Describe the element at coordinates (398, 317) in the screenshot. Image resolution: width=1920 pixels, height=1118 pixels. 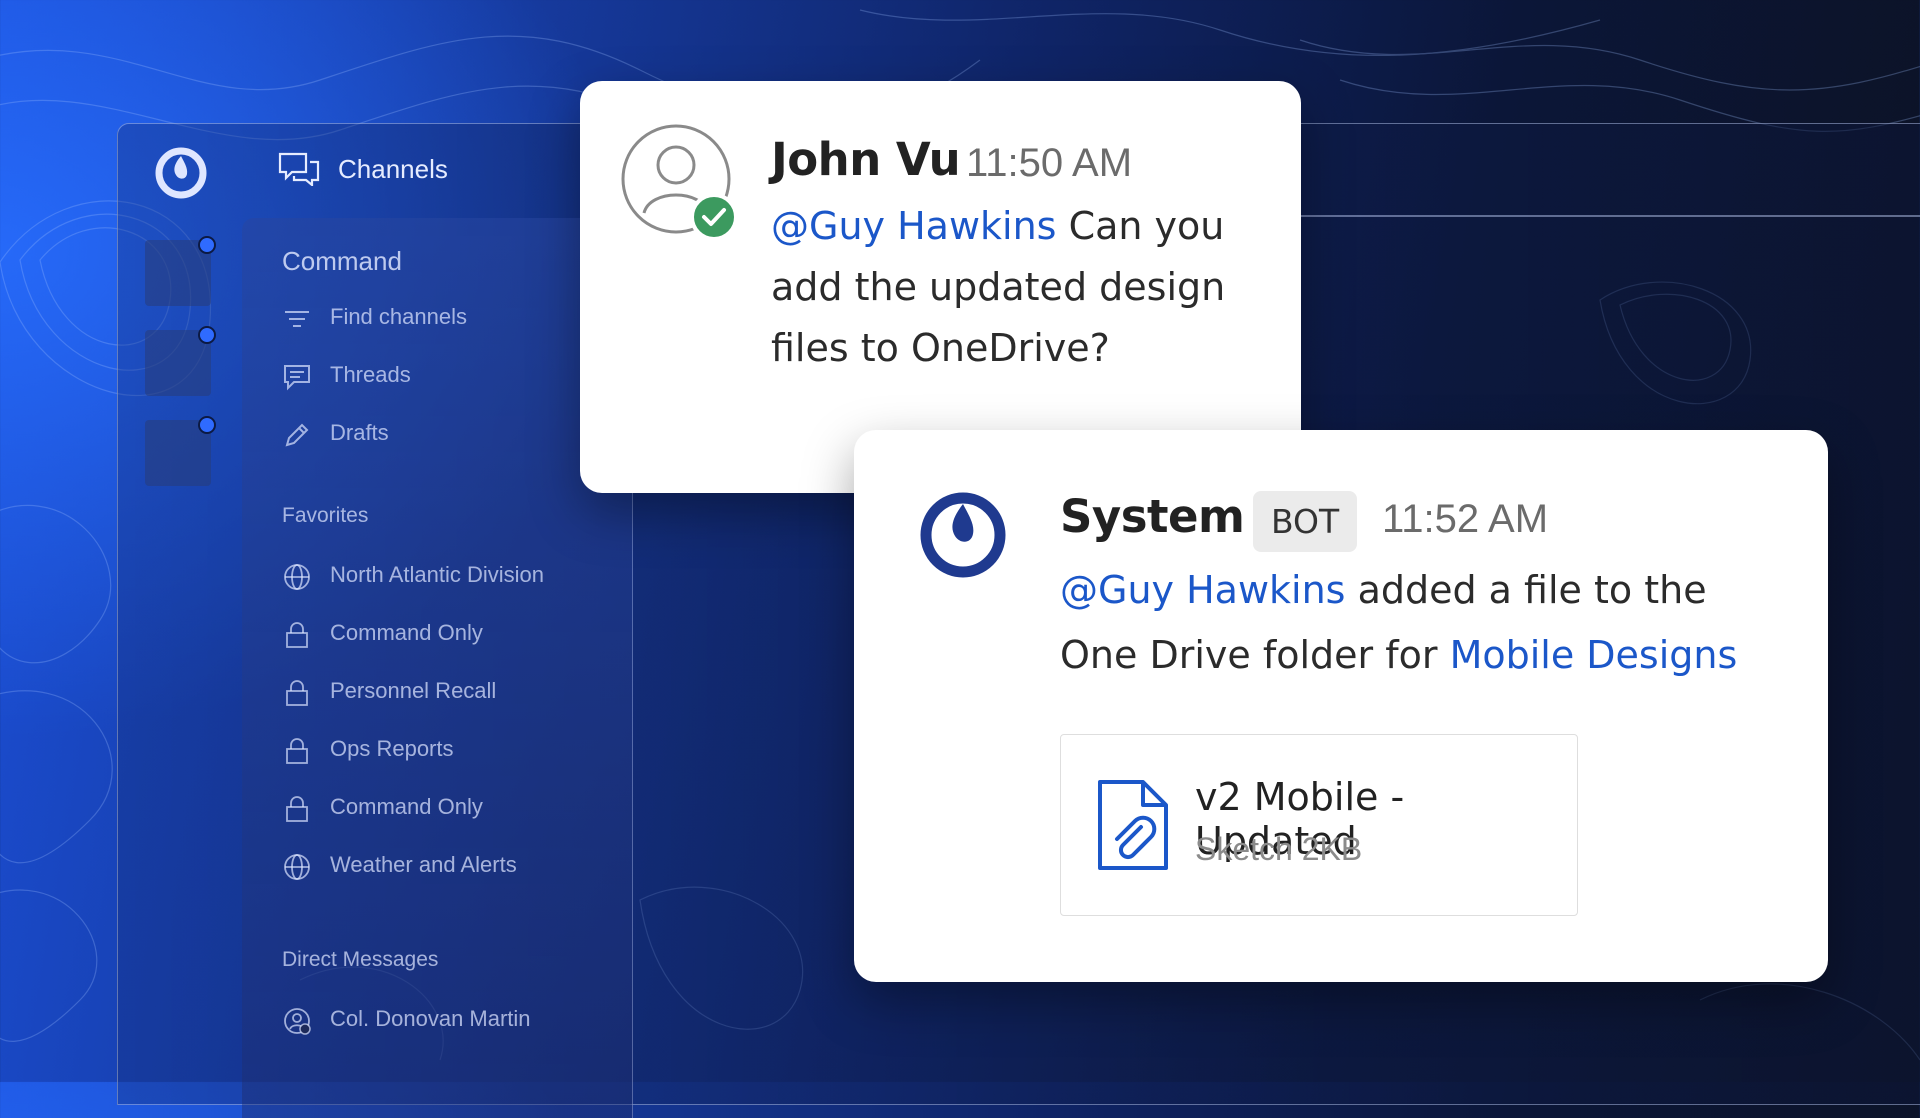
I see `sidebar-item-find-channels: Find channels` at that location.